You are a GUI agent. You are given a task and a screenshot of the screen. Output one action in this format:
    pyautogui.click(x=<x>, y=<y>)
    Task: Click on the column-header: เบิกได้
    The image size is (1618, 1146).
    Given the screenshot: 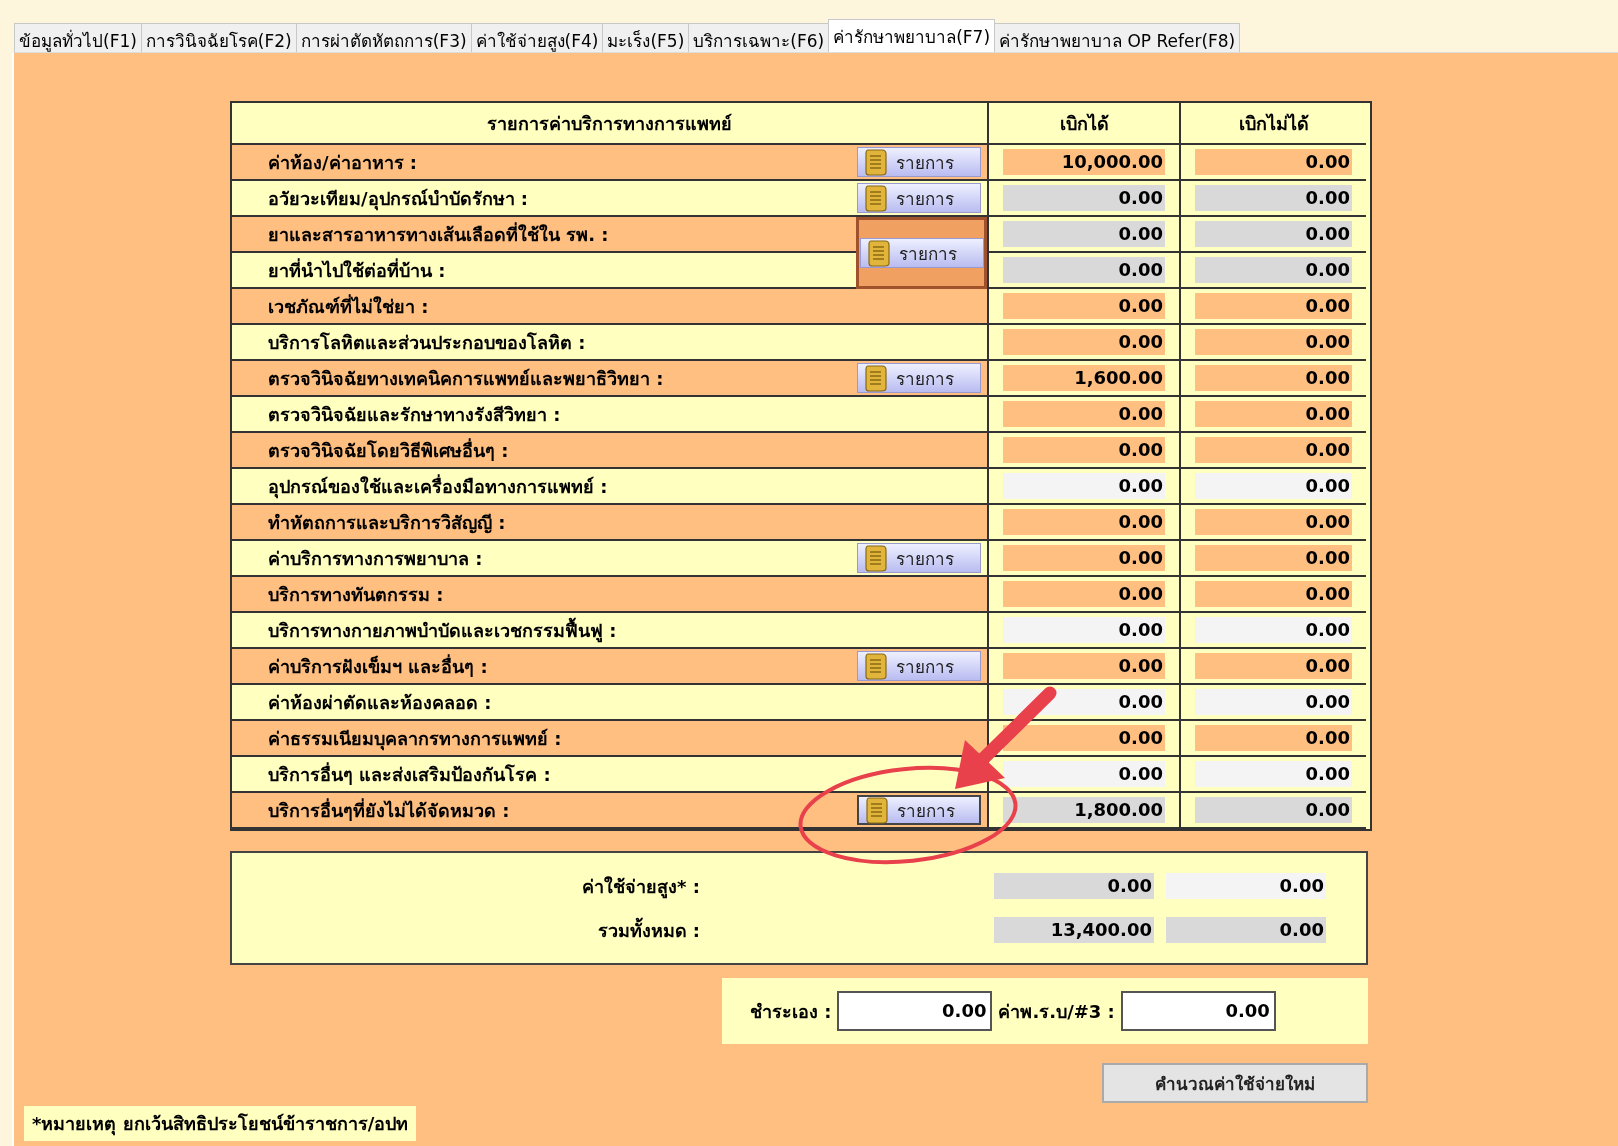 What is the action you would take?
    pyautogui.click(x=1083, y=124)
    